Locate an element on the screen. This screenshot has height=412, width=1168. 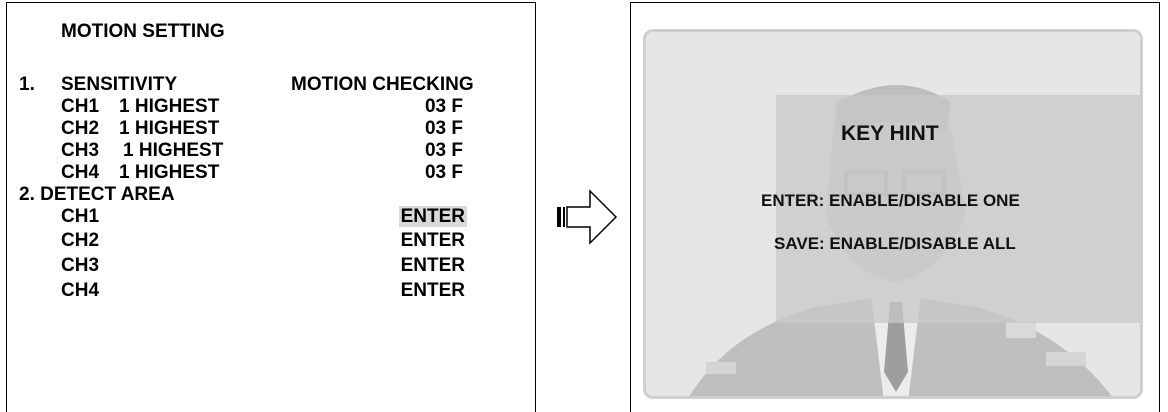
detect-channel-label: CH3 is located at coordinates (80, 265).